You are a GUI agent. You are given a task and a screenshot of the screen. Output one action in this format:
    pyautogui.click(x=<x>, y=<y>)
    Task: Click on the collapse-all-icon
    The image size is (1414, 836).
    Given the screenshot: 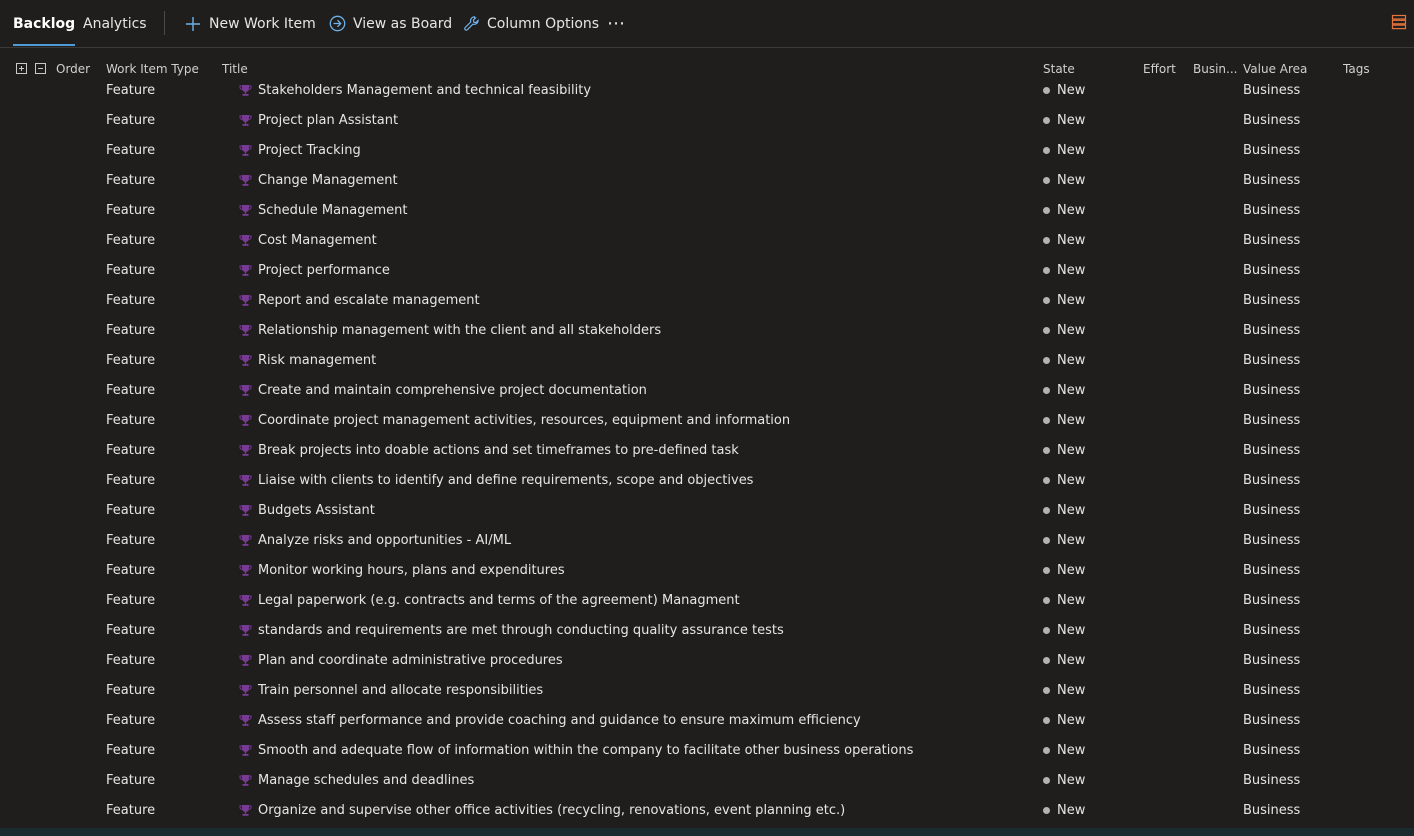 What is the action you would take?
    pyautogui.click(x=40, y=68)
    